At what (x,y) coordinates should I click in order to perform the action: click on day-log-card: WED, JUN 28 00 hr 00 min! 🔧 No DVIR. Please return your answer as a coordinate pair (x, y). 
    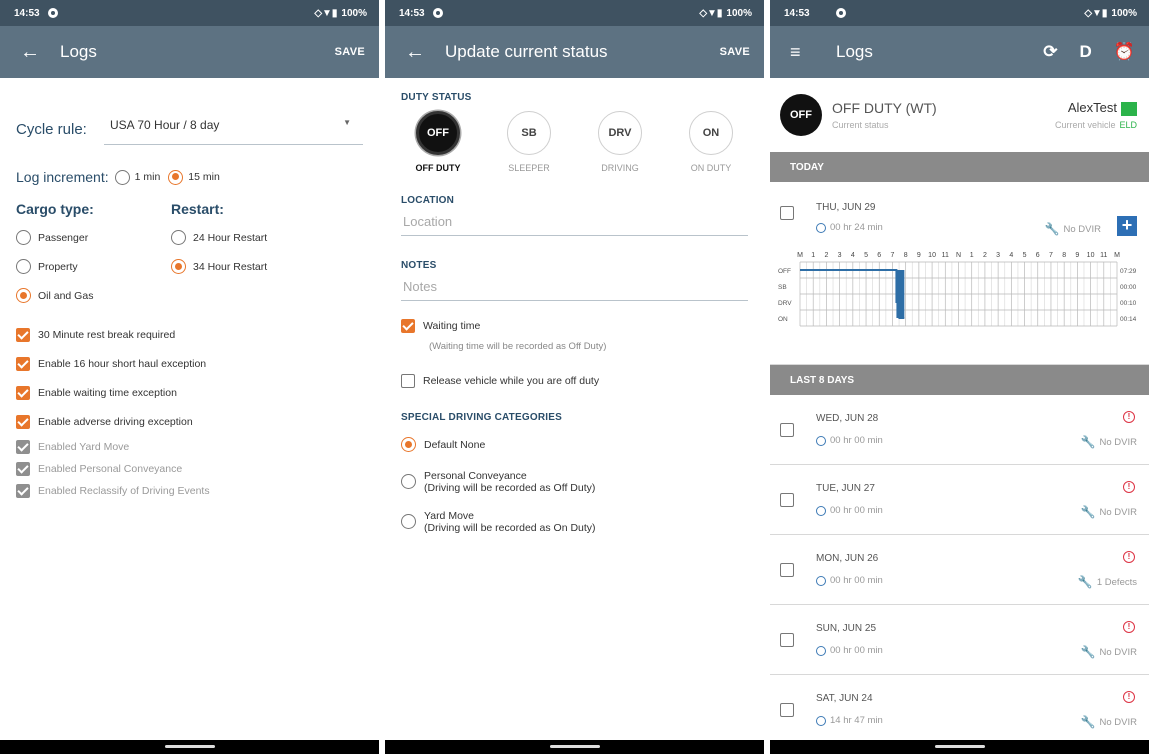
    Looking at the image, I should click on (959, 430).